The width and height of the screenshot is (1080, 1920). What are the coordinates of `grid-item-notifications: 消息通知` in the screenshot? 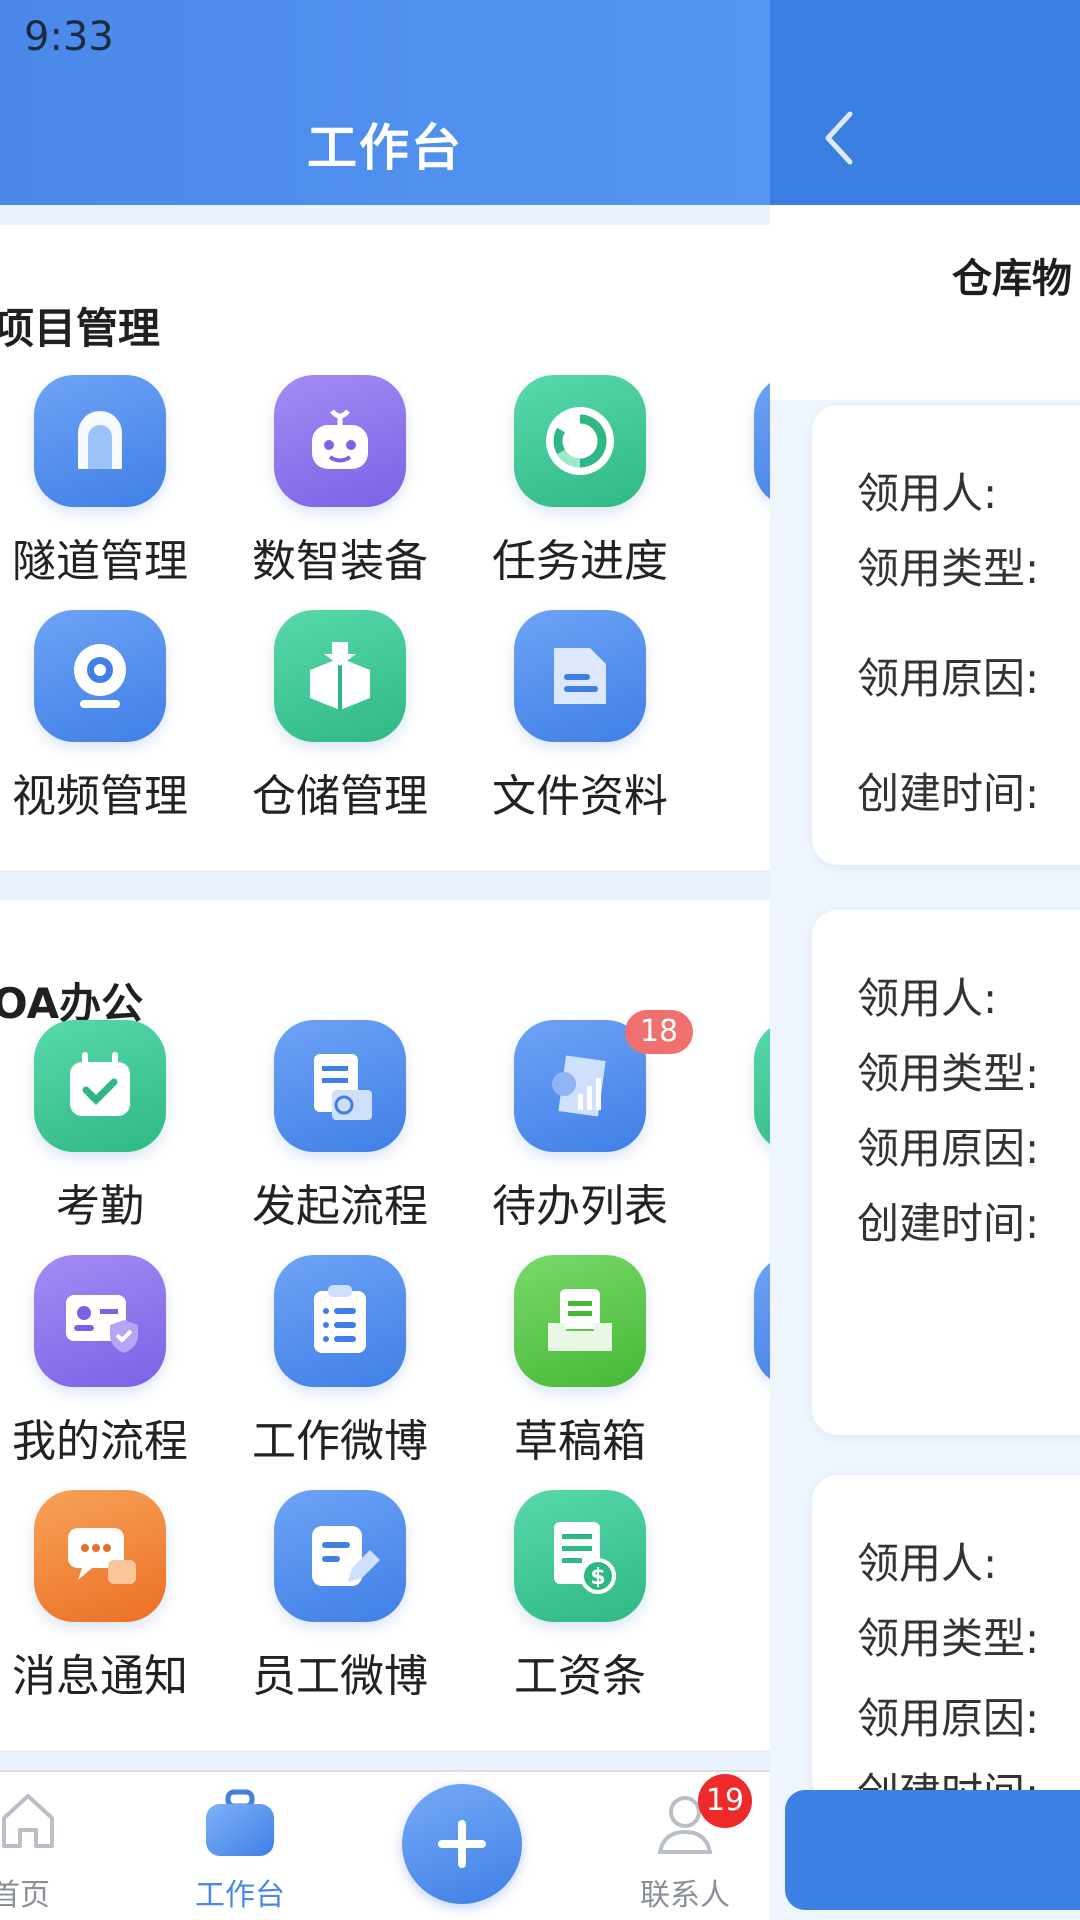 It's located at (110, 1600).